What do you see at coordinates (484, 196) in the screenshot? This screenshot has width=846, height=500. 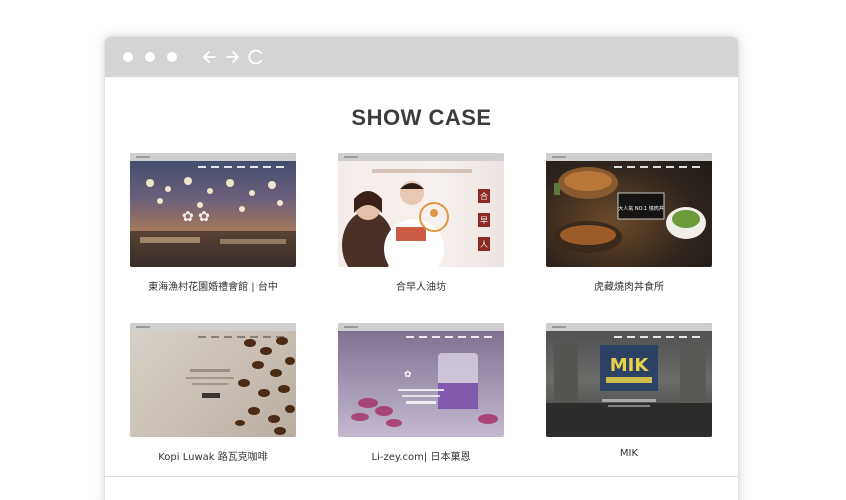 I see `thumb-char: 合` at bounding box center [484, 196].